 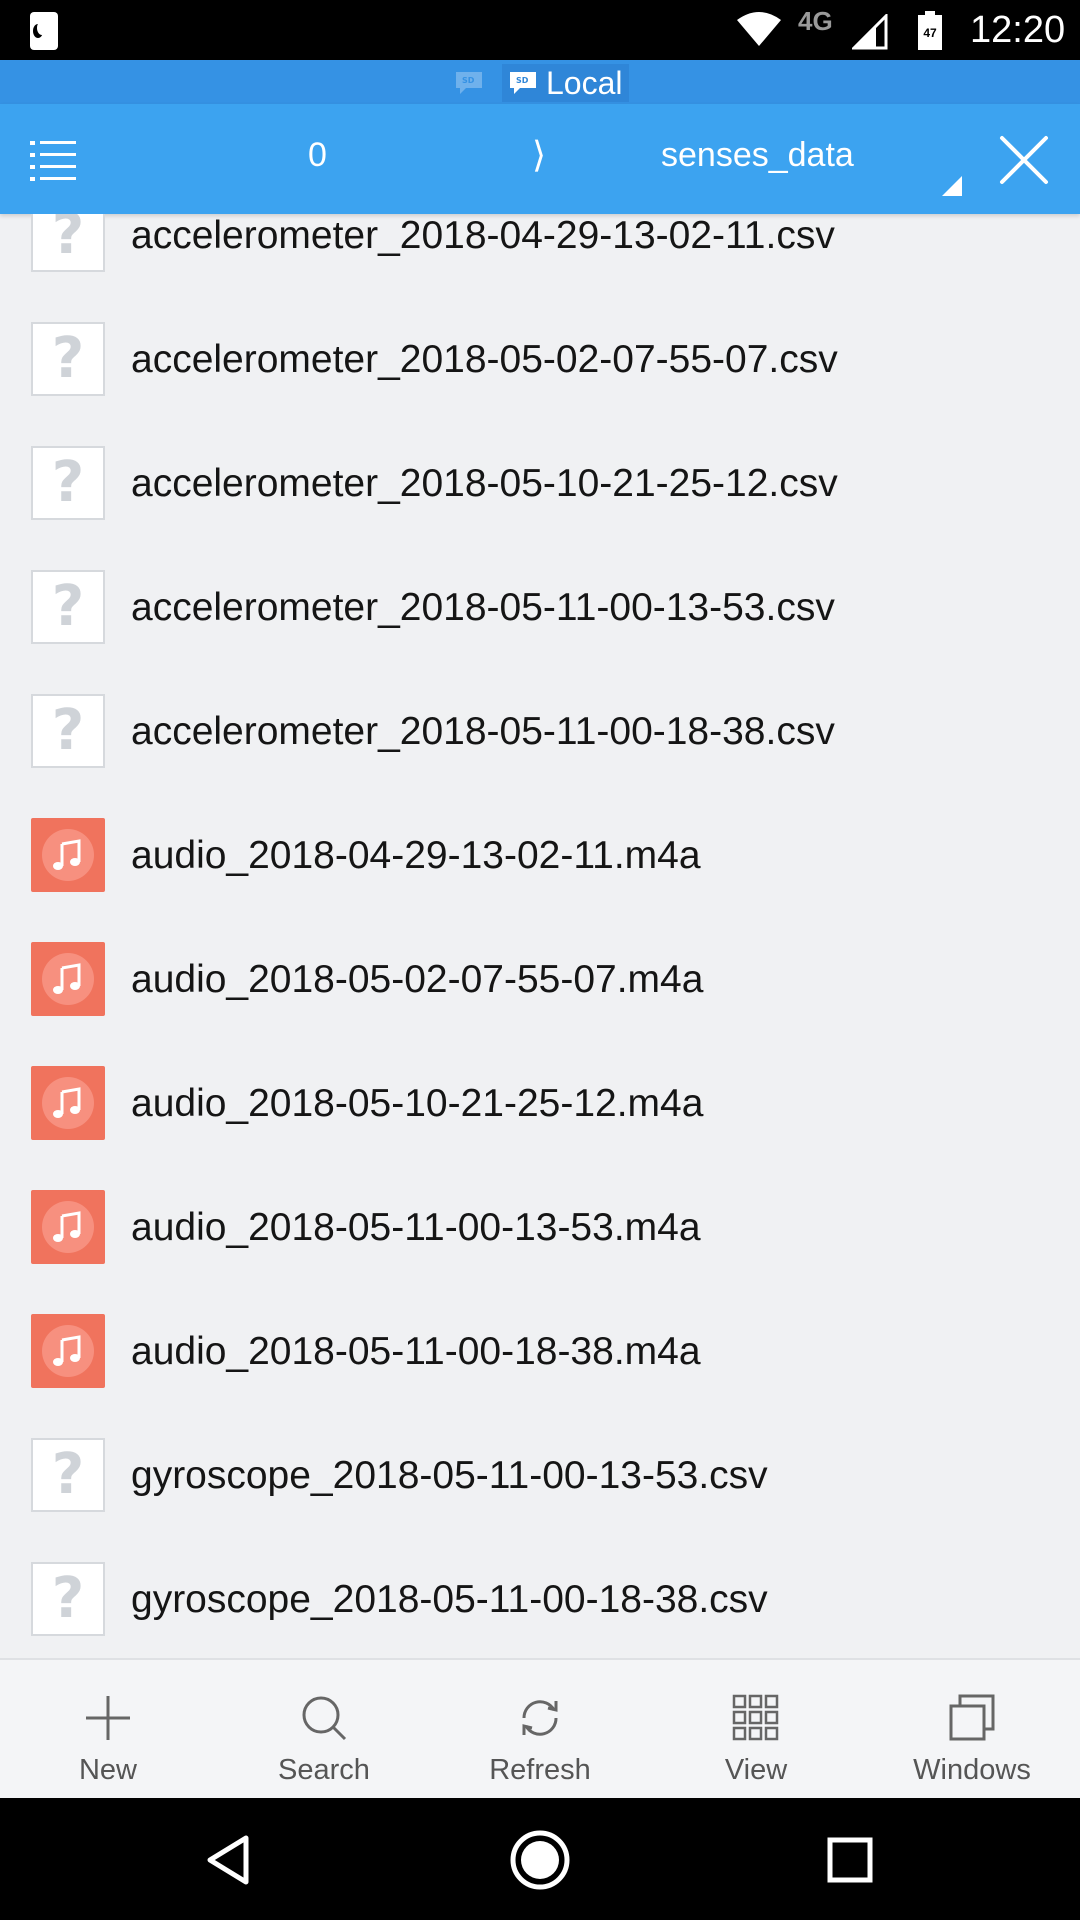 I want to click on storage-label: Local, so click(x=584, y=82).